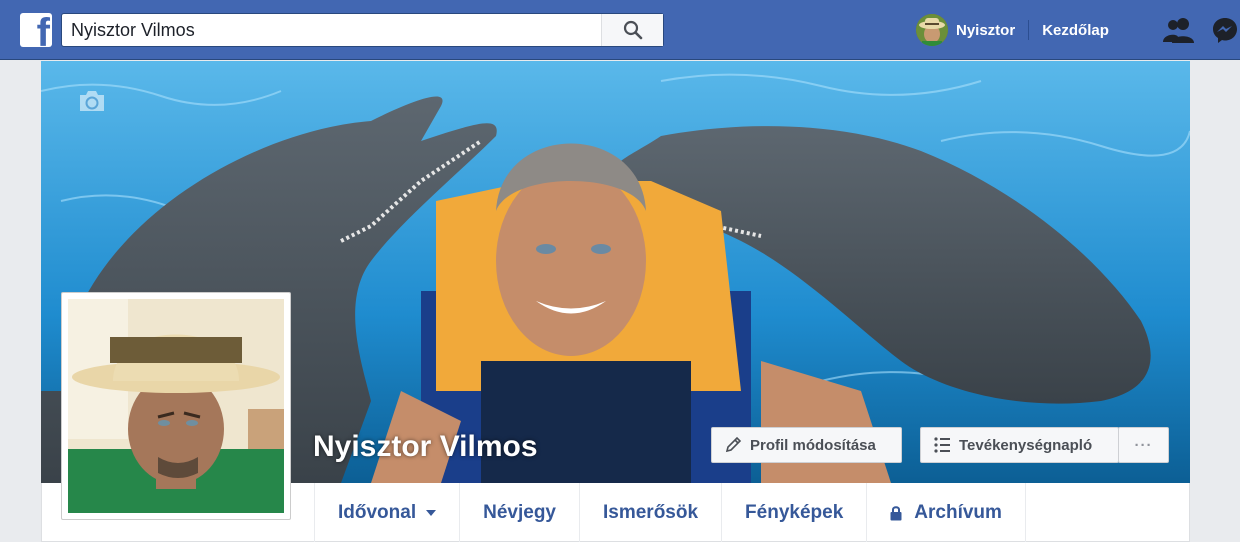 This screenshot has height=542, width=1240. Describe the element at coordinates (1029, 30) in the screenshot. I see `nav-divider` at that location.